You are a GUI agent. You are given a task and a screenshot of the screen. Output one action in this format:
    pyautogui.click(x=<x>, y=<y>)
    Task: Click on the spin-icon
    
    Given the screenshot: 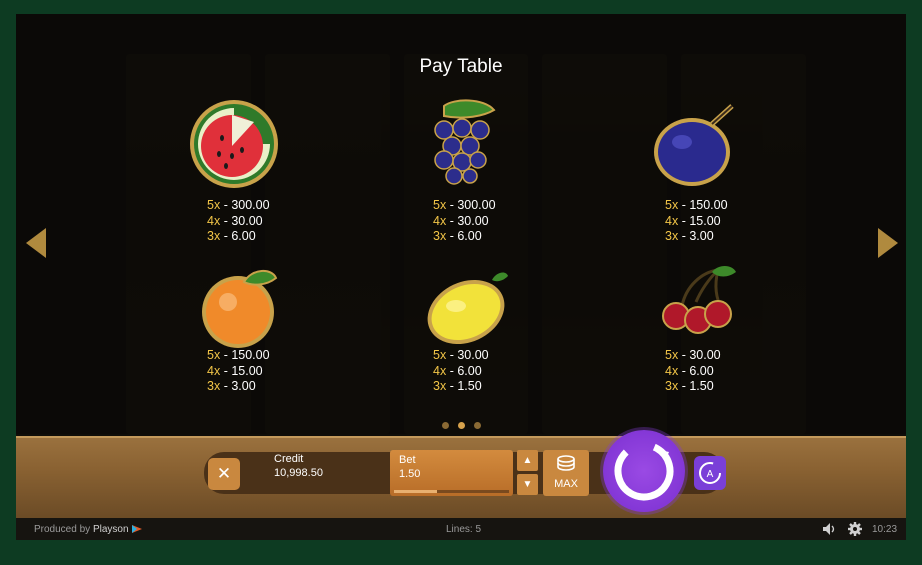 What is the action you would take?
    pyautogui.click(x=644, y=471)
    